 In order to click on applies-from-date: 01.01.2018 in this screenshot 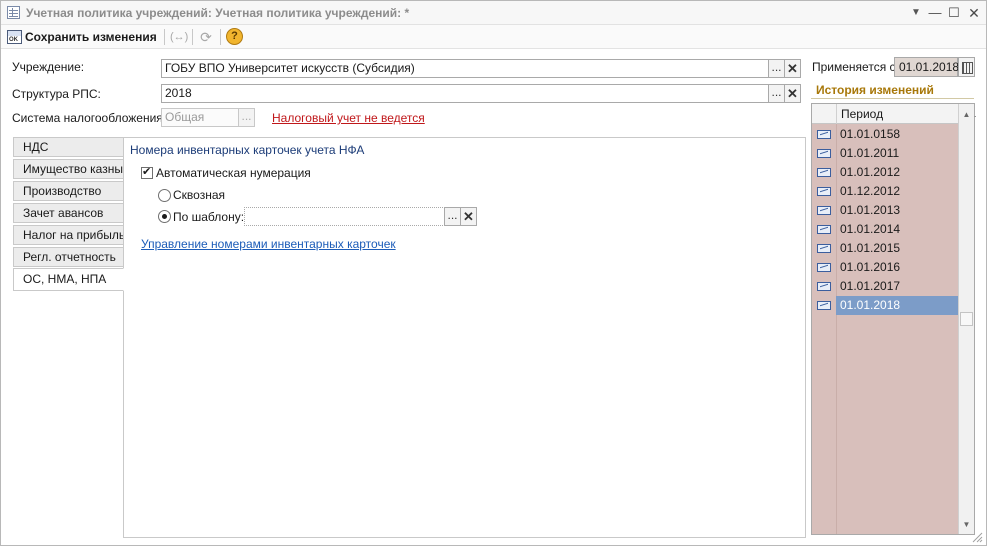, I will do `click(926, 67)`.